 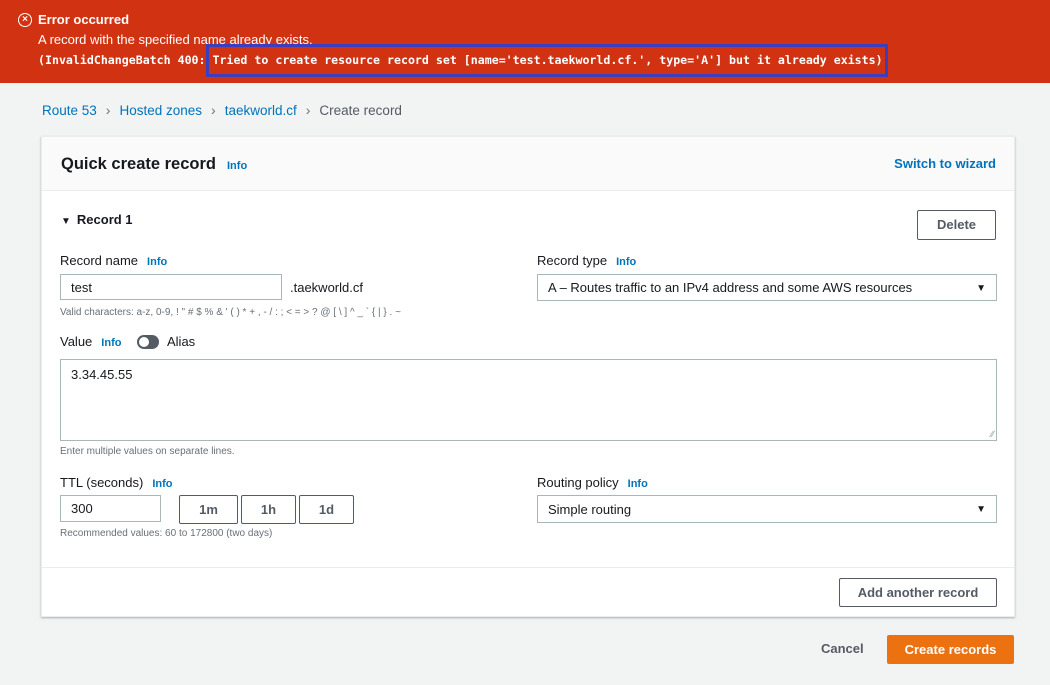 What do you see at coordinates (950, 649) in the screenshot?
I see `create-records-button: Create records` at bounding box center [950, 649].